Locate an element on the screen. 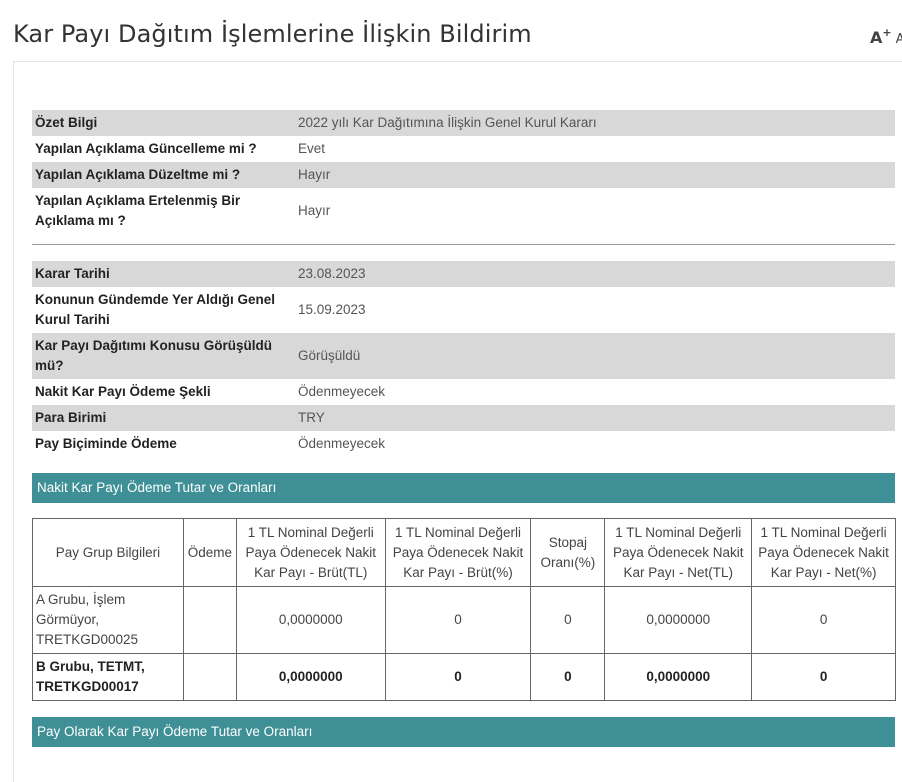 This screenshot has width=902, height=782. section-divider is located at coordinates (463, 244).